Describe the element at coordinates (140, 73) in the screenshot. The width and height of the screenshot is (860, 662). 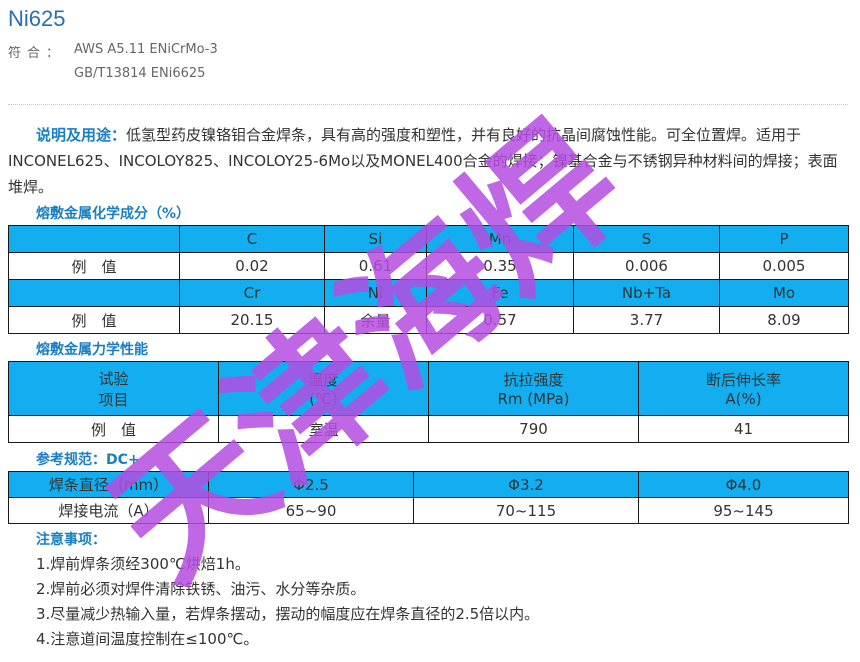
I see `spec-standard-gb: GB/T13814 ENi6625` at that location.